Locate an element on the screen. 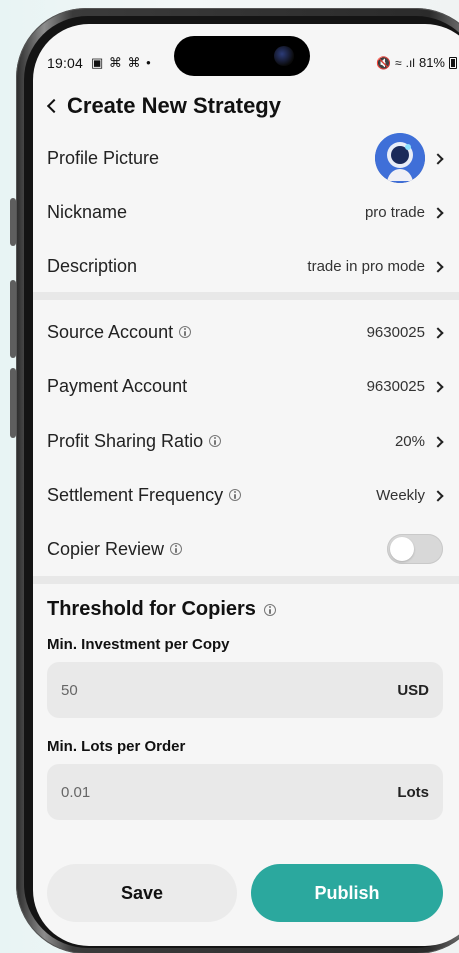 Image resolution: width=459 pixels, height=953 pixels. row-profit-sharing-ratio: Profit Sharing Ratio 20% is located at coordinates (245, 441).